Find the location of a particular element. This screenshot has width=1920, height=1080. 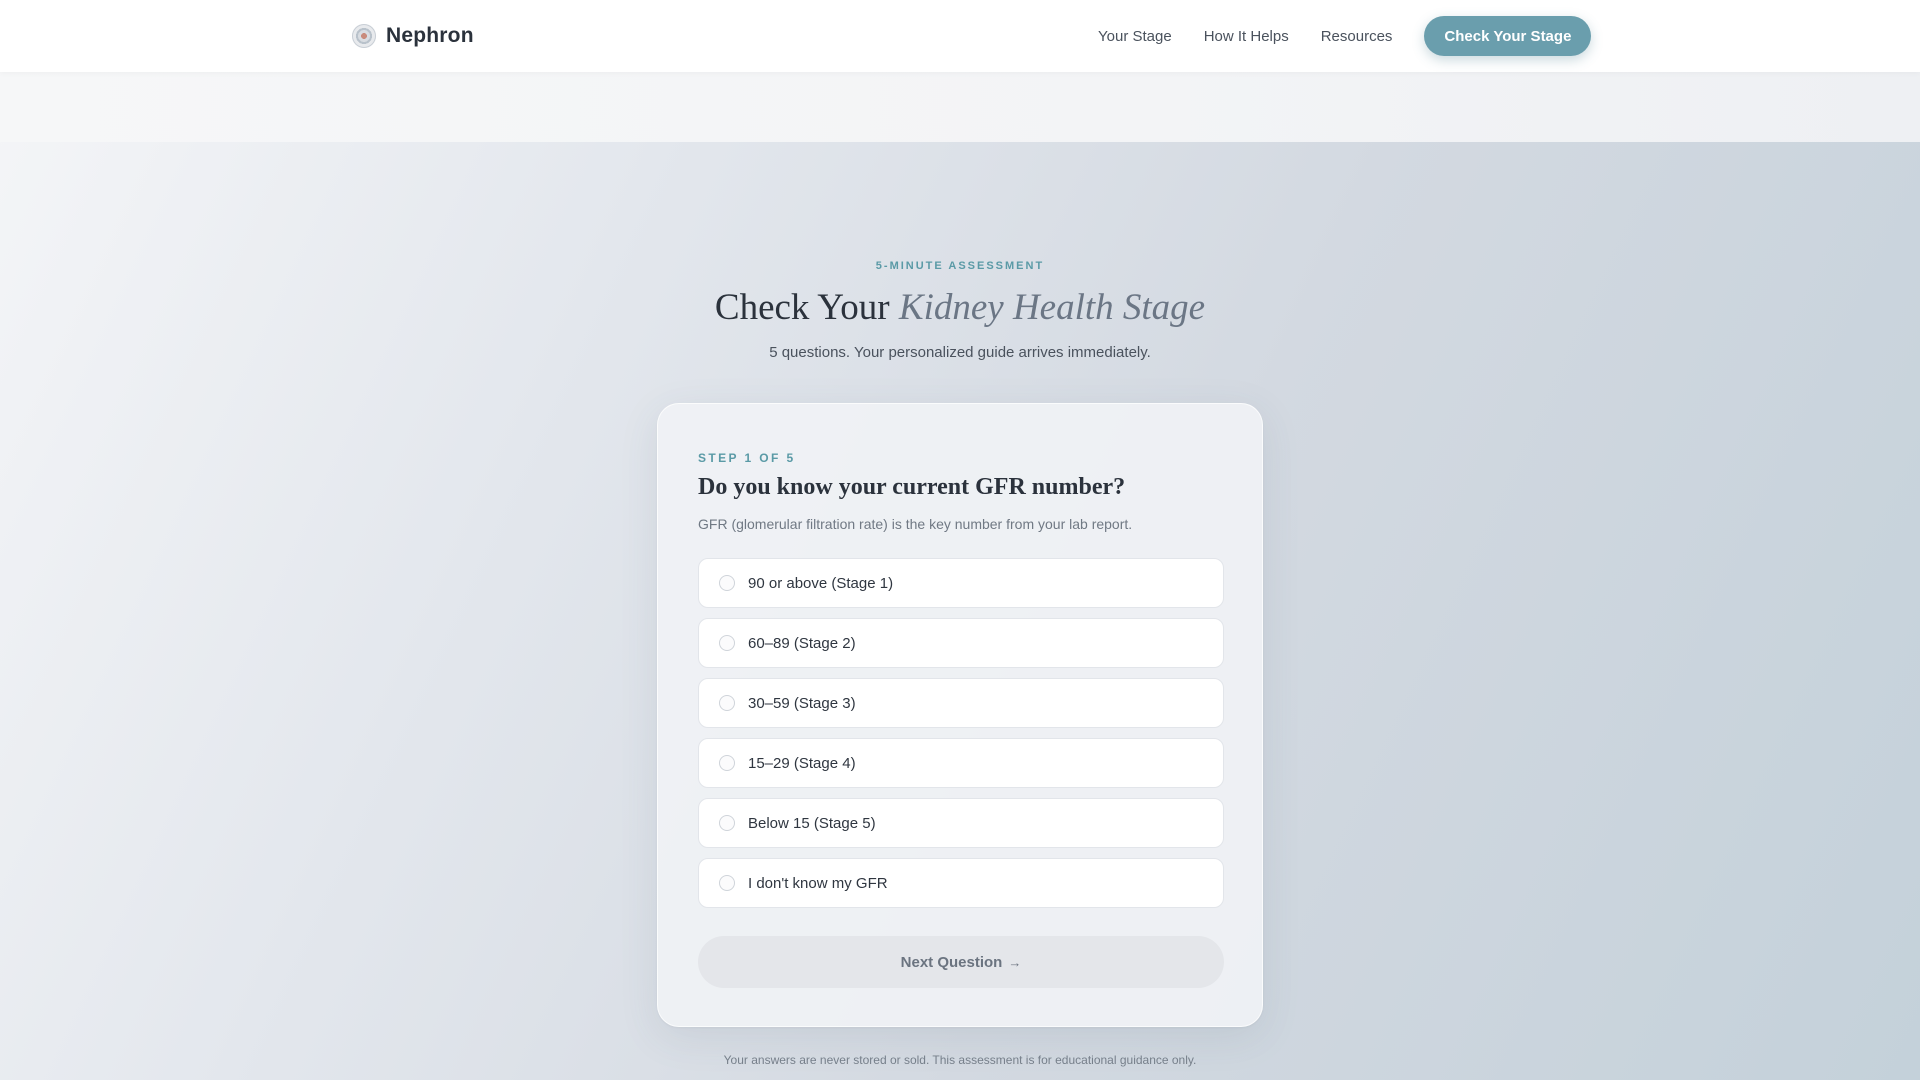

answer-option-stage-2: 60–89 (Stage 2) is located at coordinates (961, 643).